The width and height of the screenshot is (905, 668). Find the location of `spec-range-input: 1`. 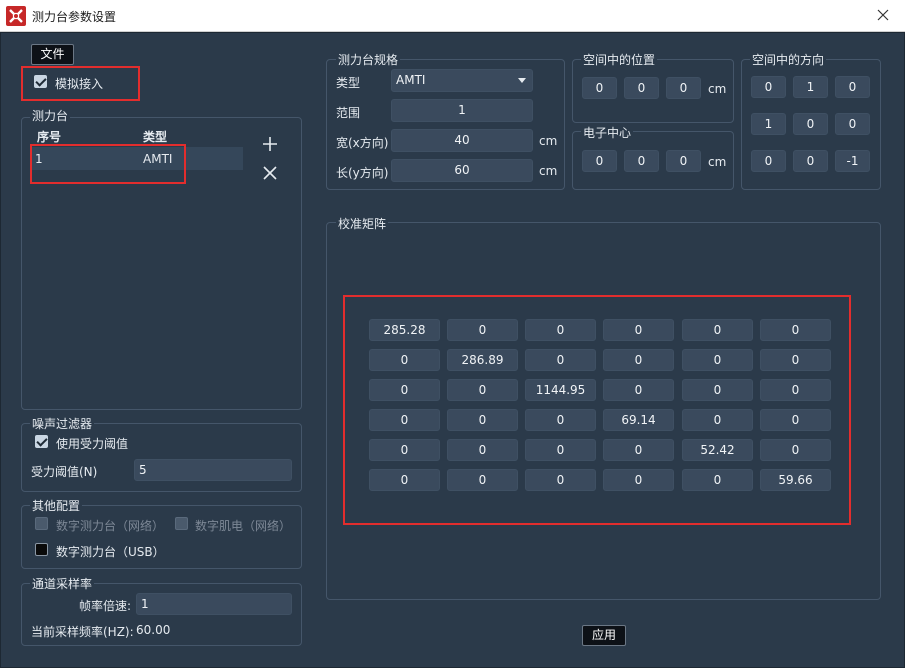

spec-range-input: 1 is located at coordinates (462, 110).